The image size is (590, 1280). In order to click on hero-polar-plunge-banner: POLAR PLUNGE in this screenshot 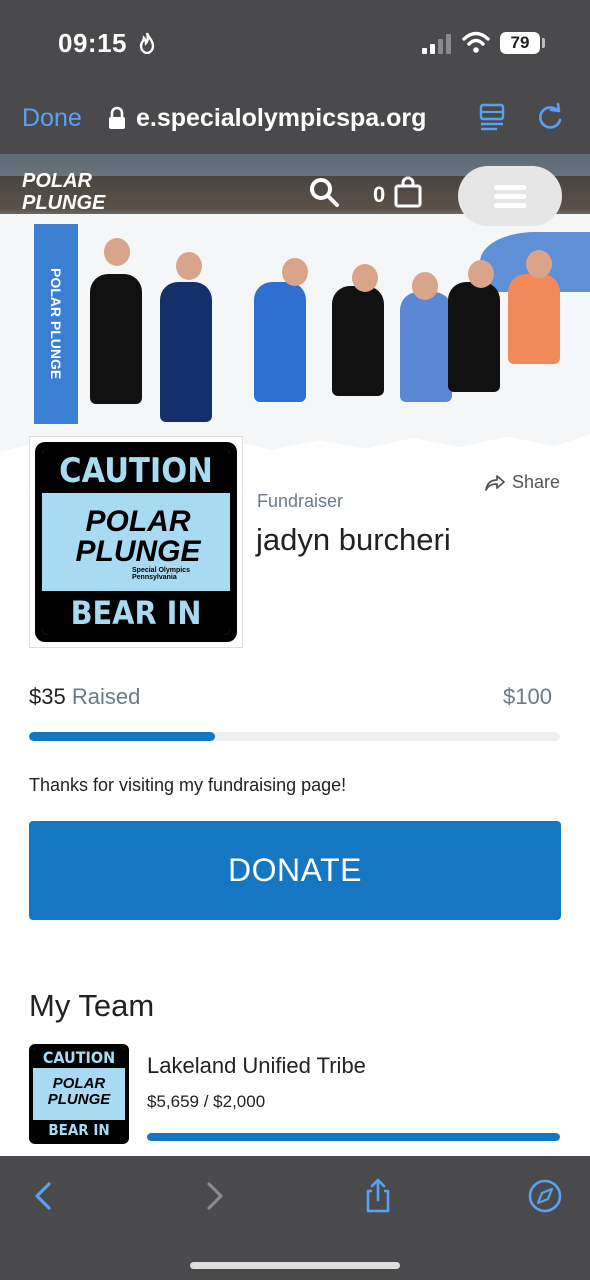, I will do `click(56, 324)`.